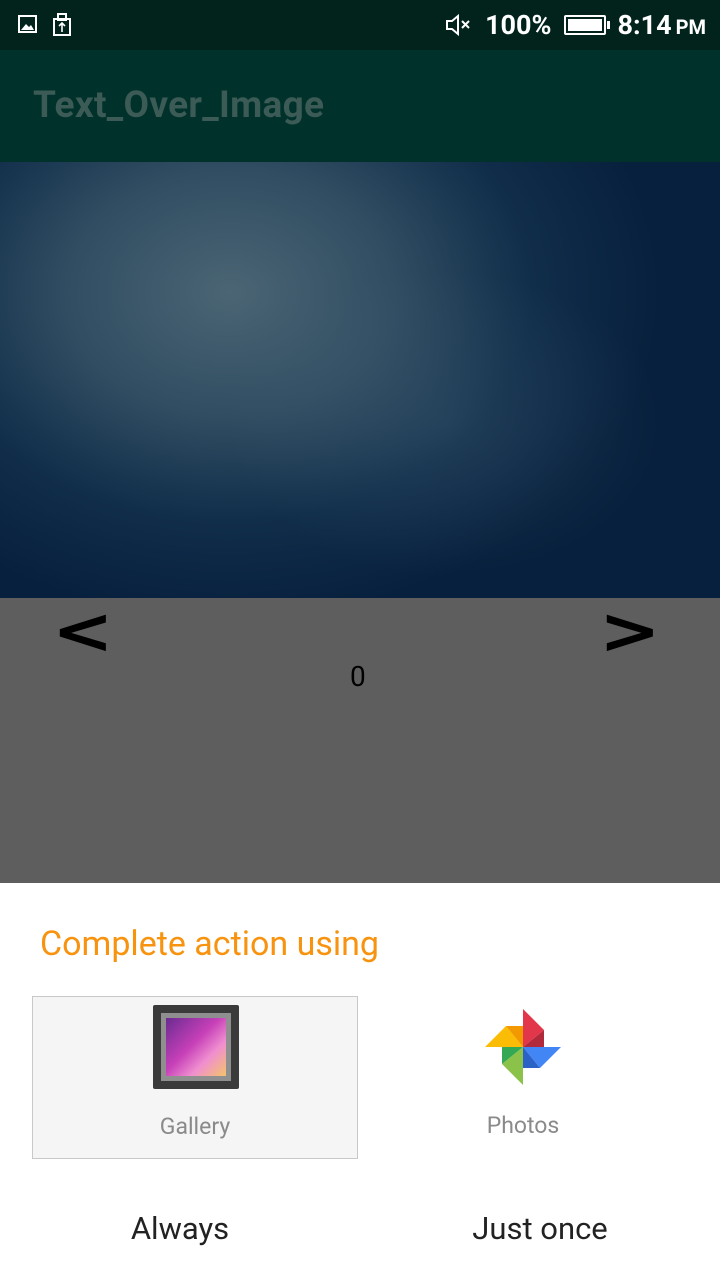  What do you see at coordinates (523, 1125) in the screenshot?
I see `photos-label: Photos` at bounding box center [523, 1125].